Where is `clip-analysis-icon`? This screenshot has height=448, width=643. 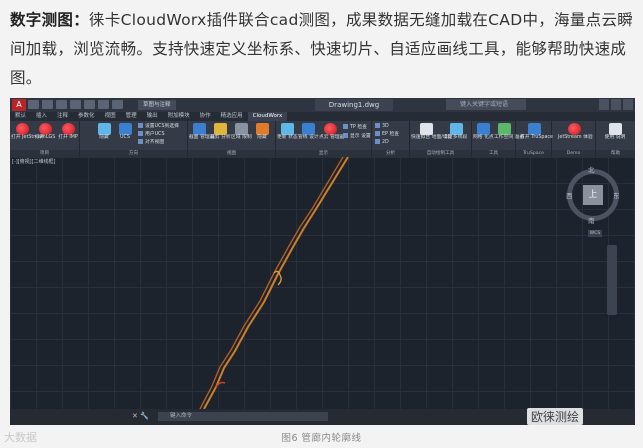
clip-analysis-icon is located at coordinates (220, 129).